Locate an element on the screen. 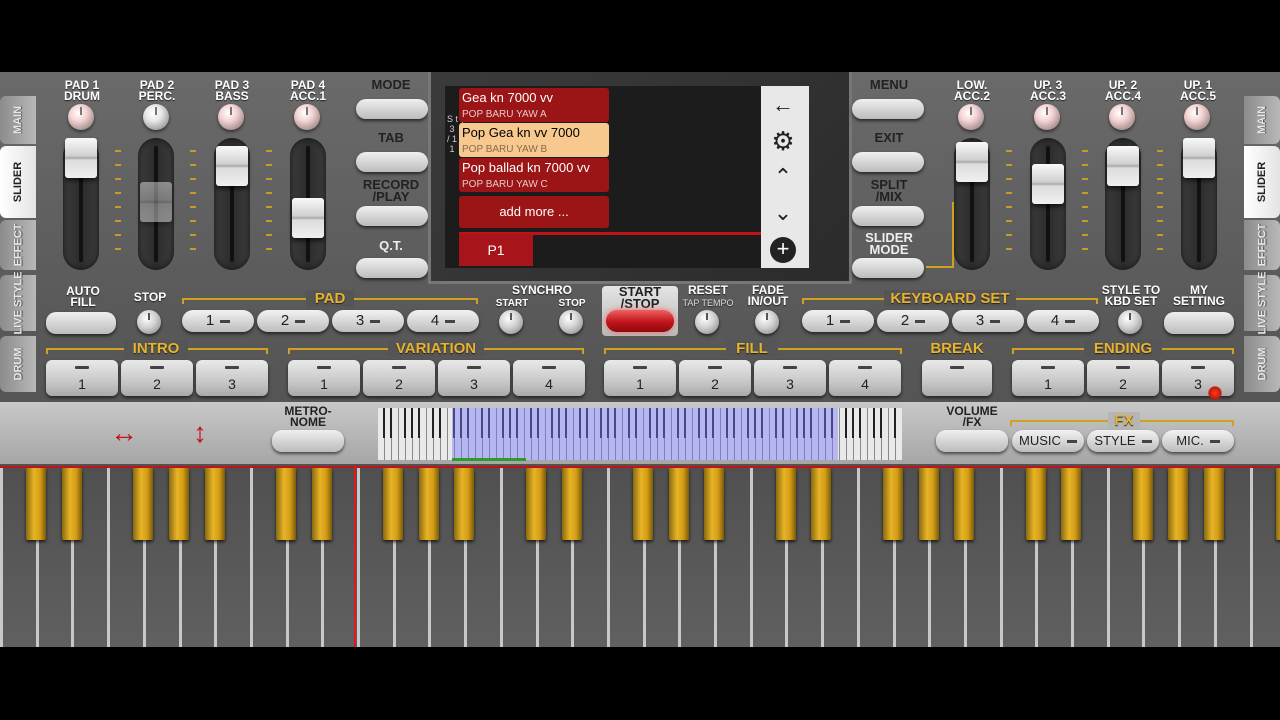 Image resolution: width=1280 pixels, height=720 pixels. low-acc2-slider-thumb is located at coordinates (972, 162).